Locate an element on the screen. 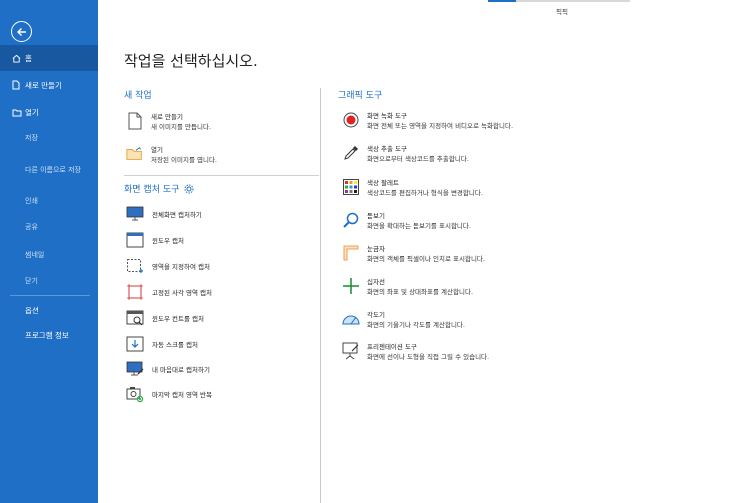  sidebar-item-label: 프로그램 정보 is located at coordinates (47, 335).